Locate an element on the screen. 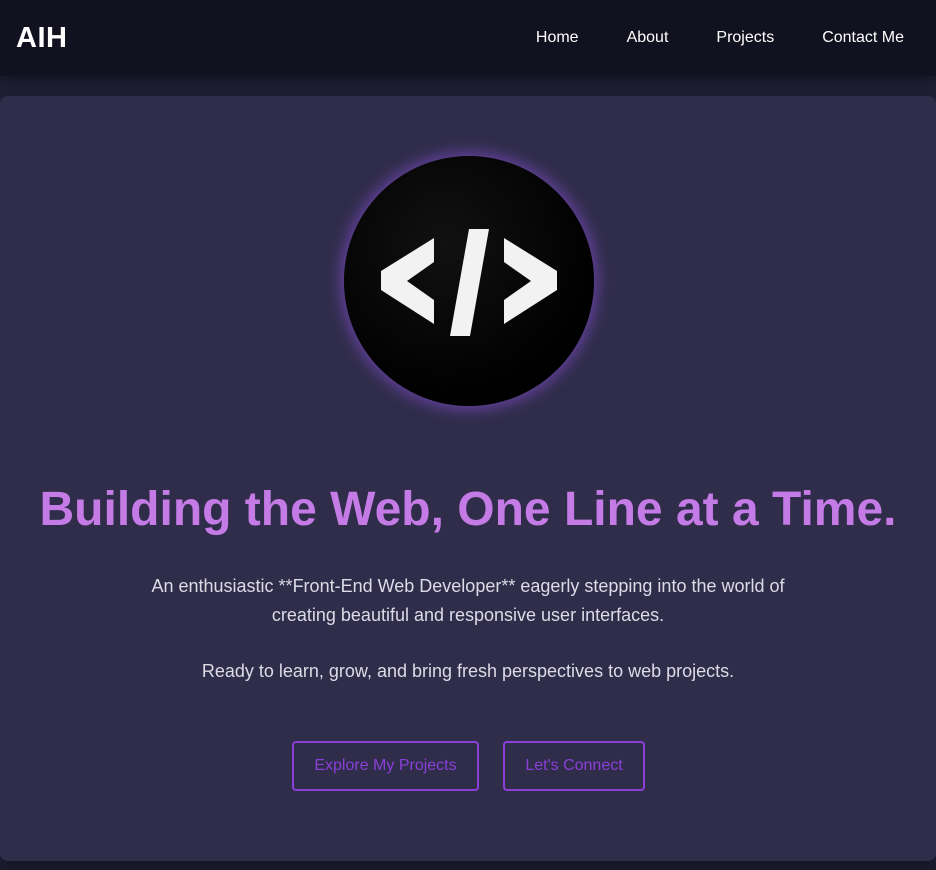  code-brackets-icon is located at coordinates (469, 282).